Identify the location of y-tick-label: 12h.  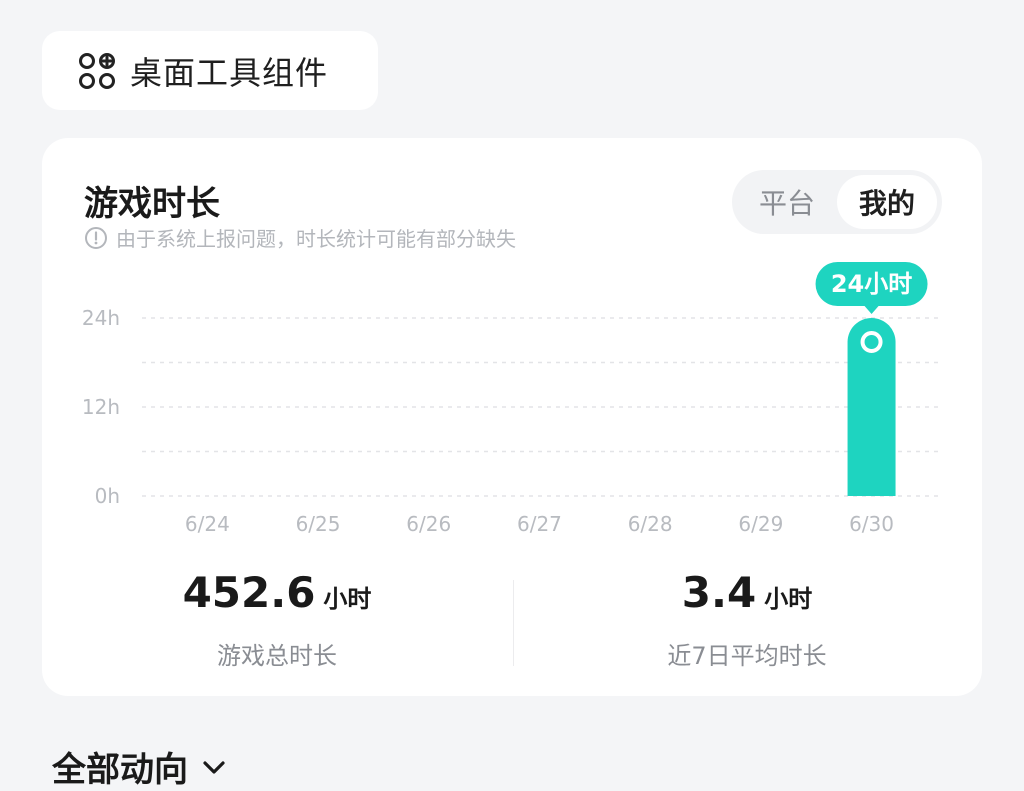
(101, 407).